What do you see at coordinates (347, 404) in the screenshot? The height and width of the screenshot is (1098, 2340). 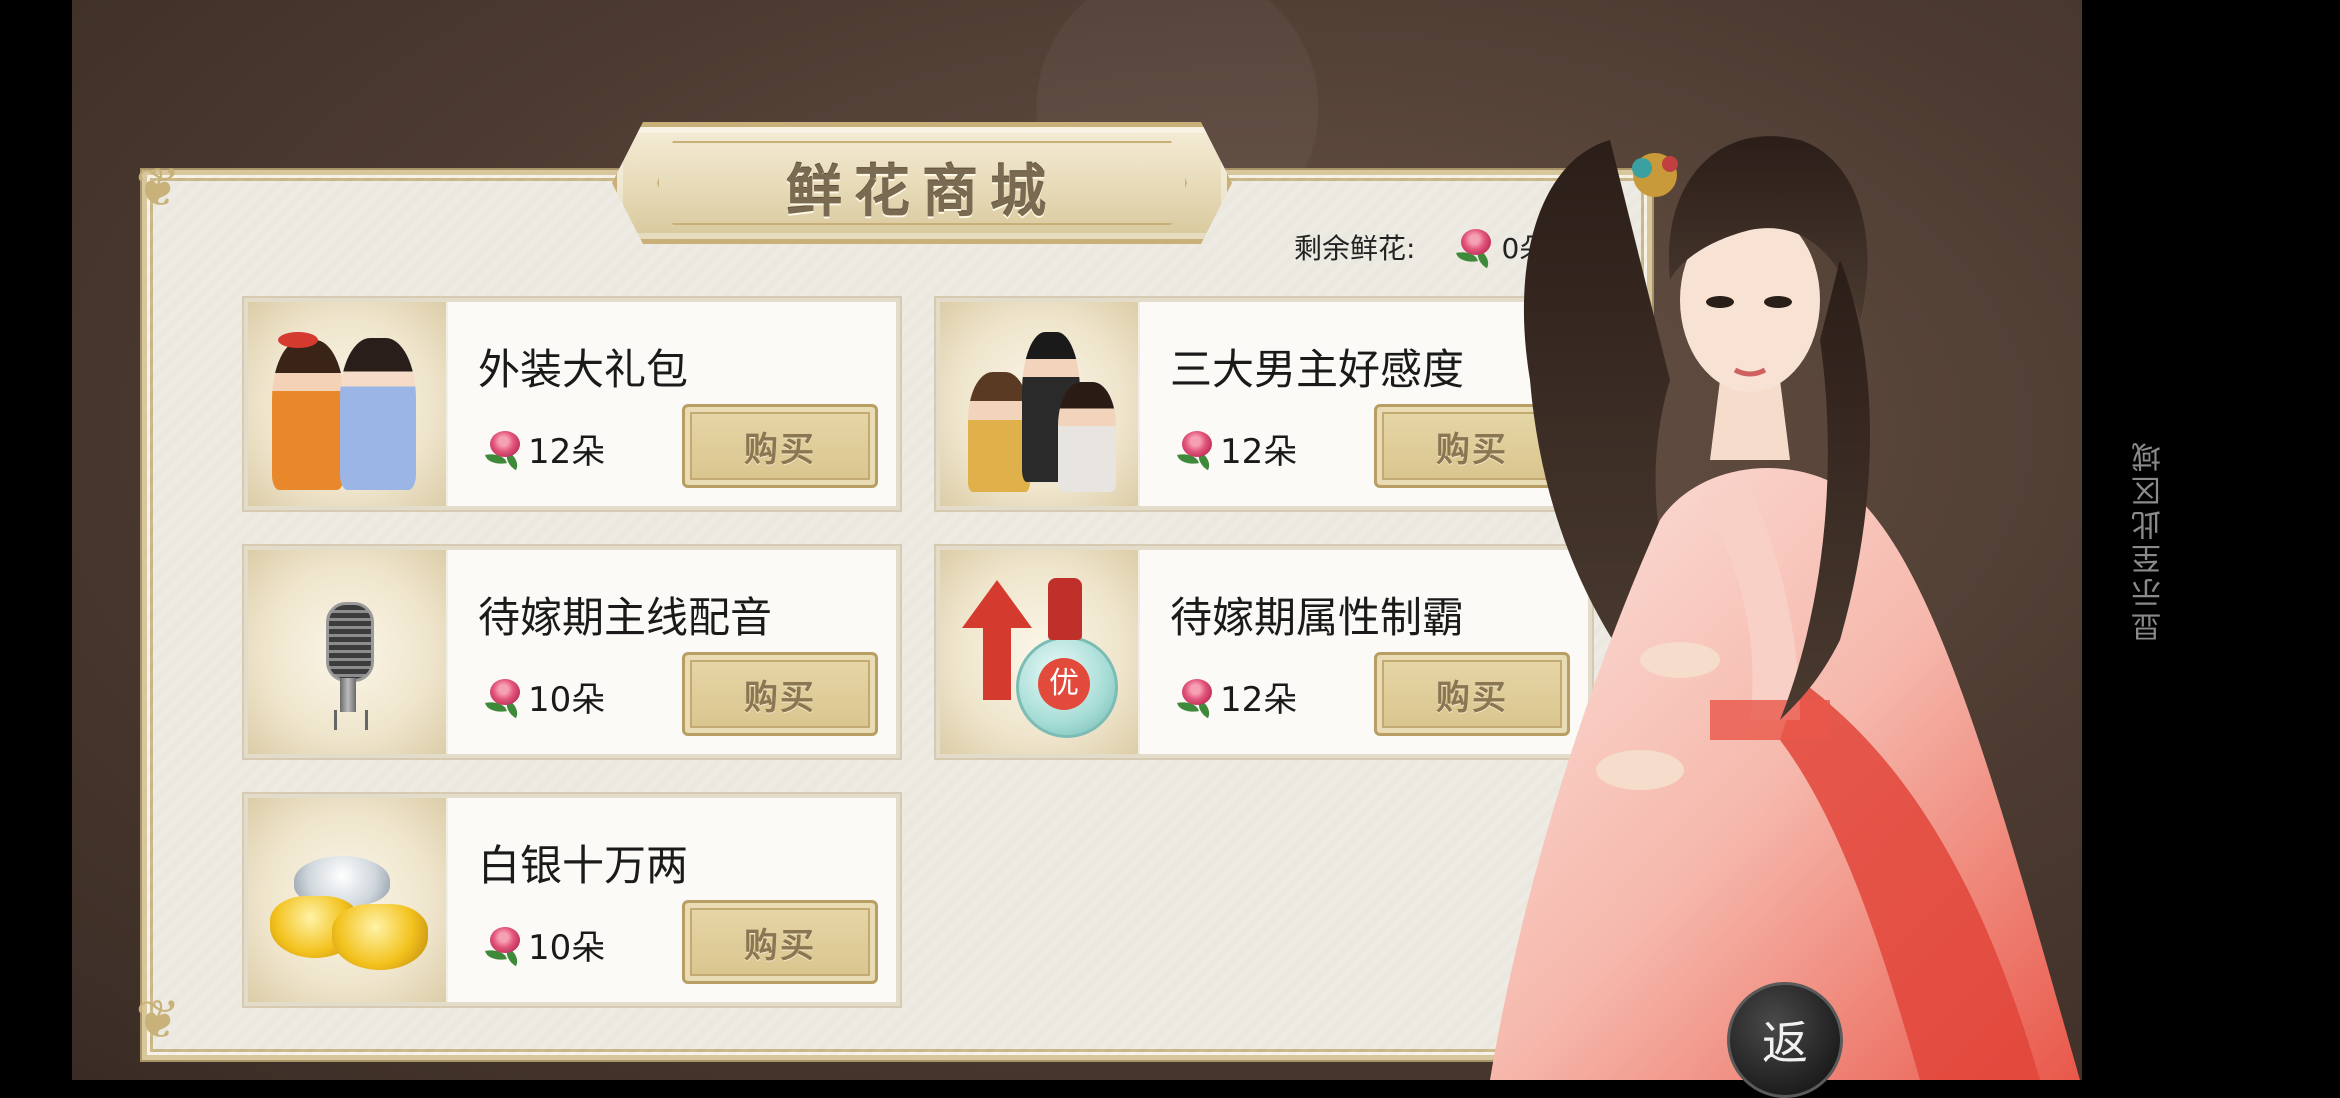 I see `outfit-pack-image` at bounding box center [347, 404].